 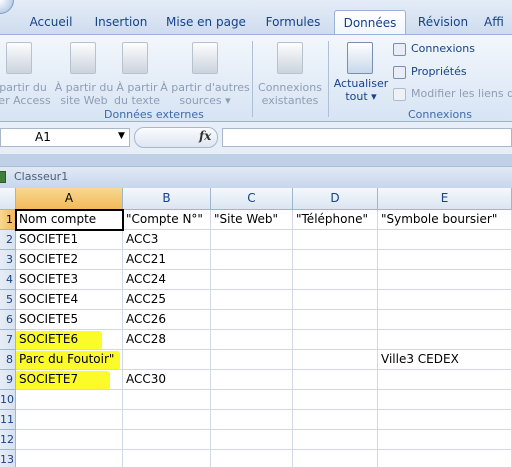 I want to click on row-header: 10, so click(x=8, y=400).